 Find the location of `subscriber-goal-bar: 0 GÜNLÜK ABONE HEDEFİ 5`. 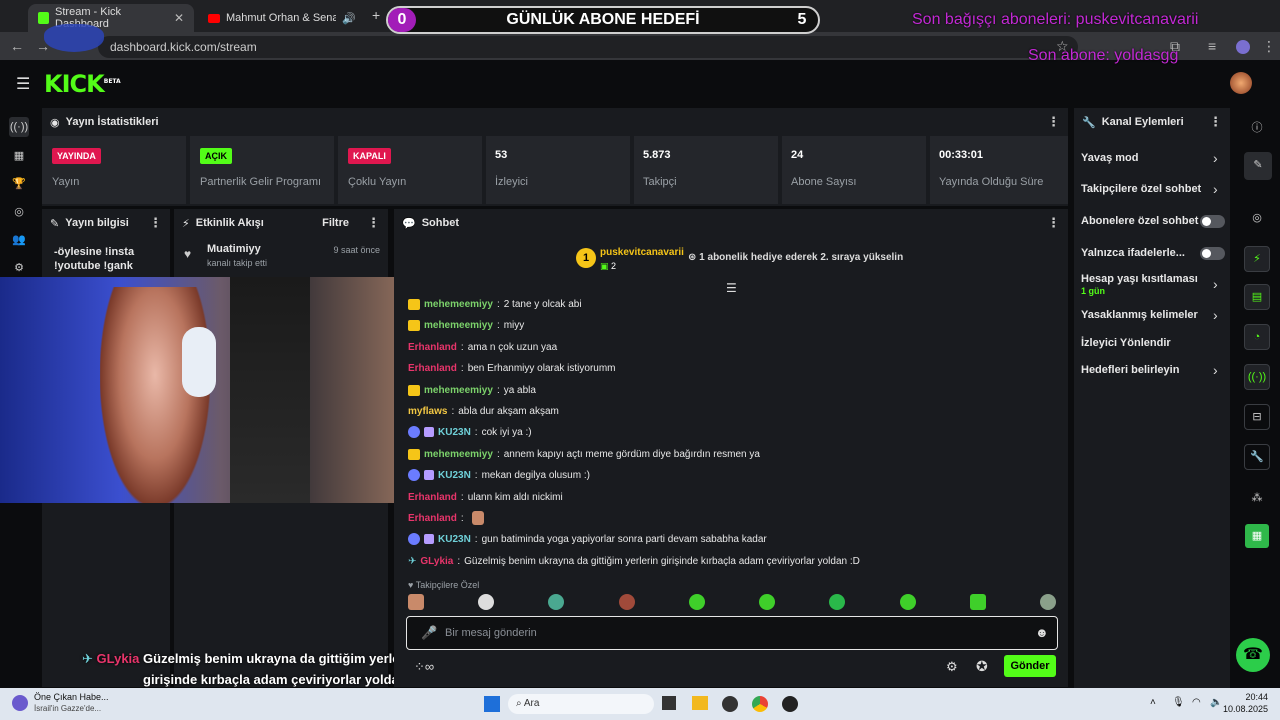

subscriber-goal-bar: 0 GÜNLÜK ABONE HEDEFİ 5 is located at coordinates (603, 20).